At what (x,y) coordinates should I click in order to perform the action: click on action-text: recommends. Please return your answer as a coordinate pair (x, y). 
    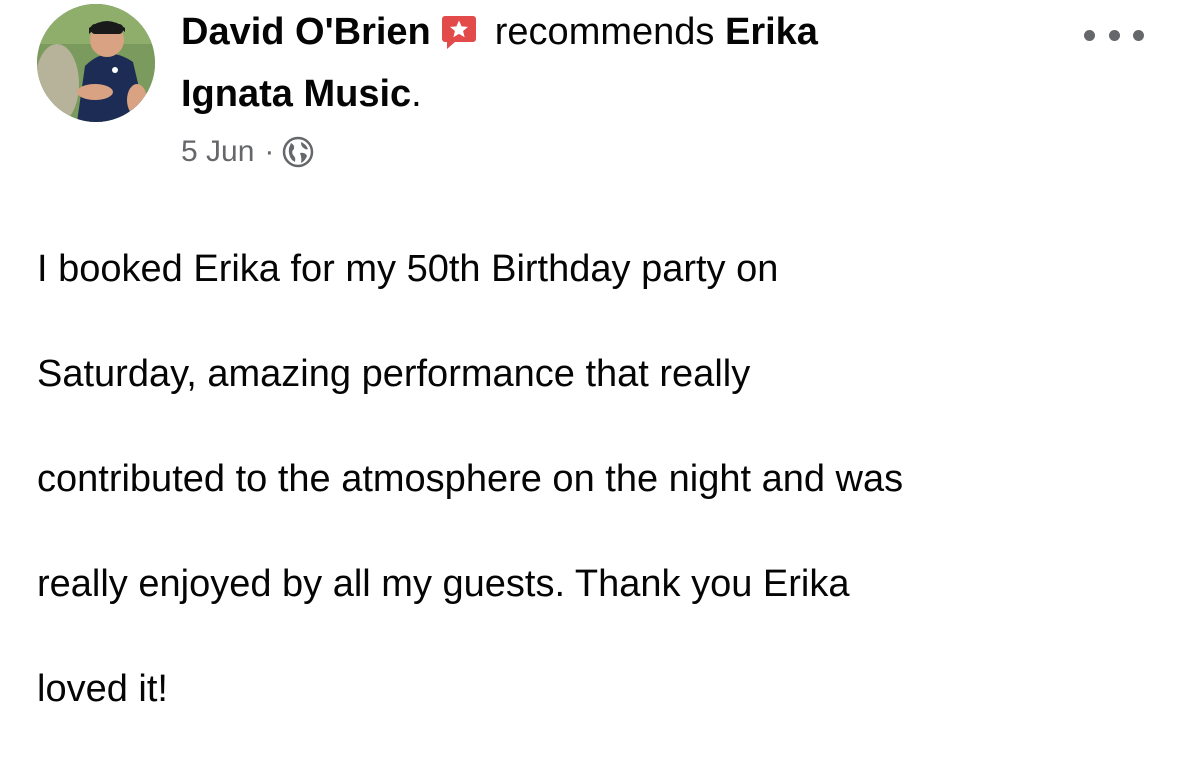
    Looking at the image, I should click on (604, 32).